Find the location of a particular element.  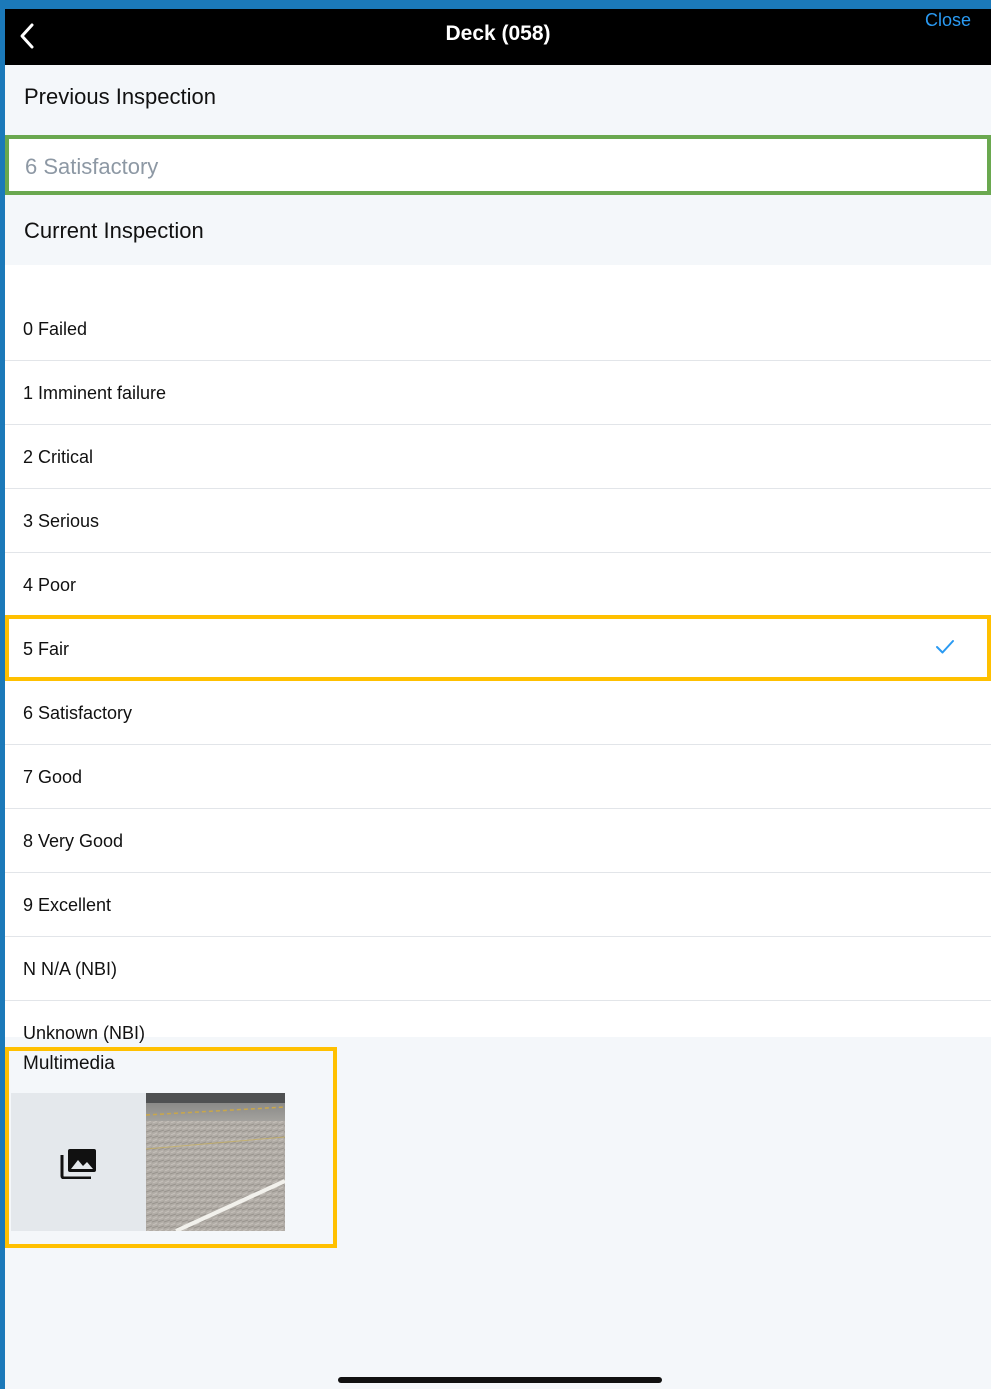

multimedia-title: Multimedia is located at coordinates (69, 1063).